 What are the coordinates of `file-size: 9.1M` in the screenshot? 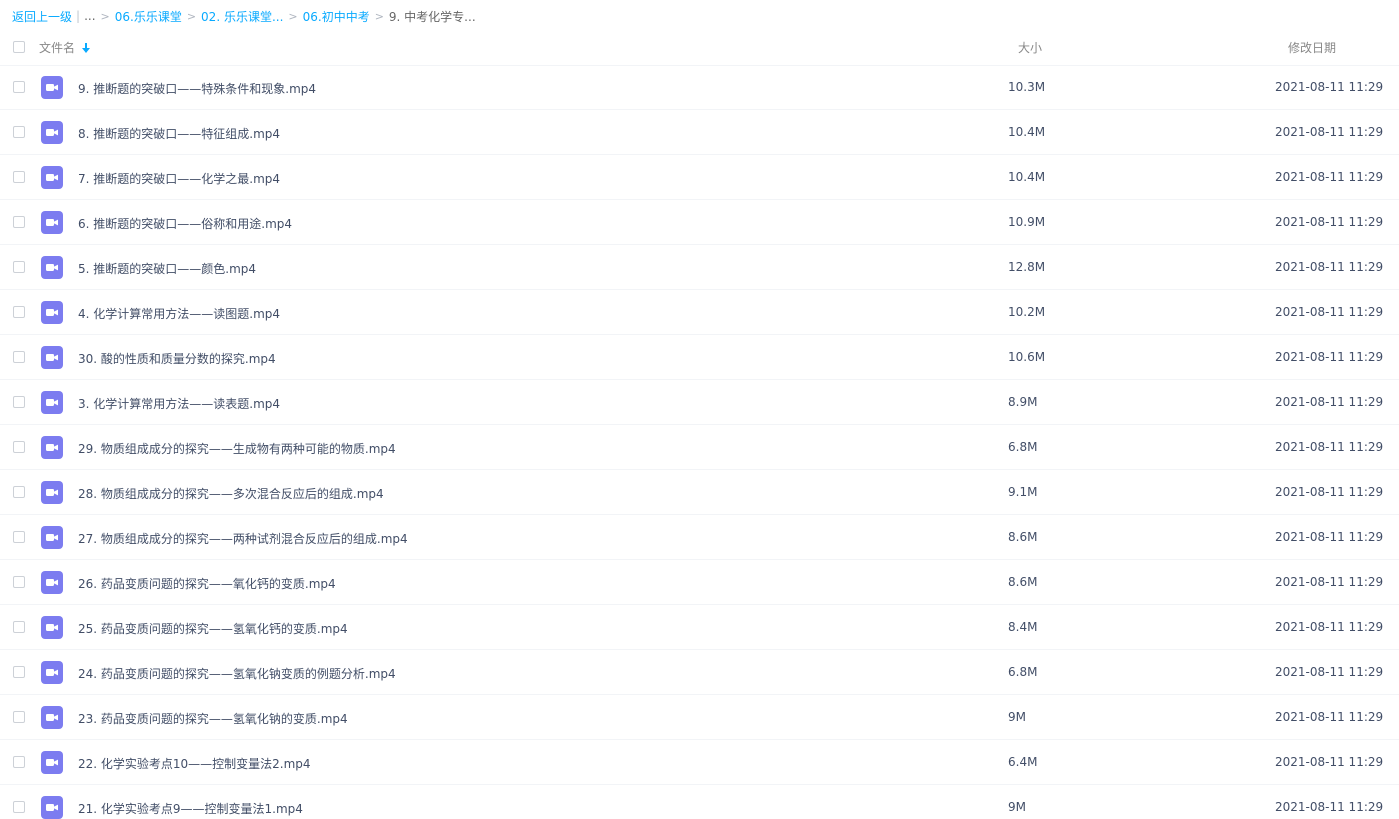 It's located at (1023, 492).